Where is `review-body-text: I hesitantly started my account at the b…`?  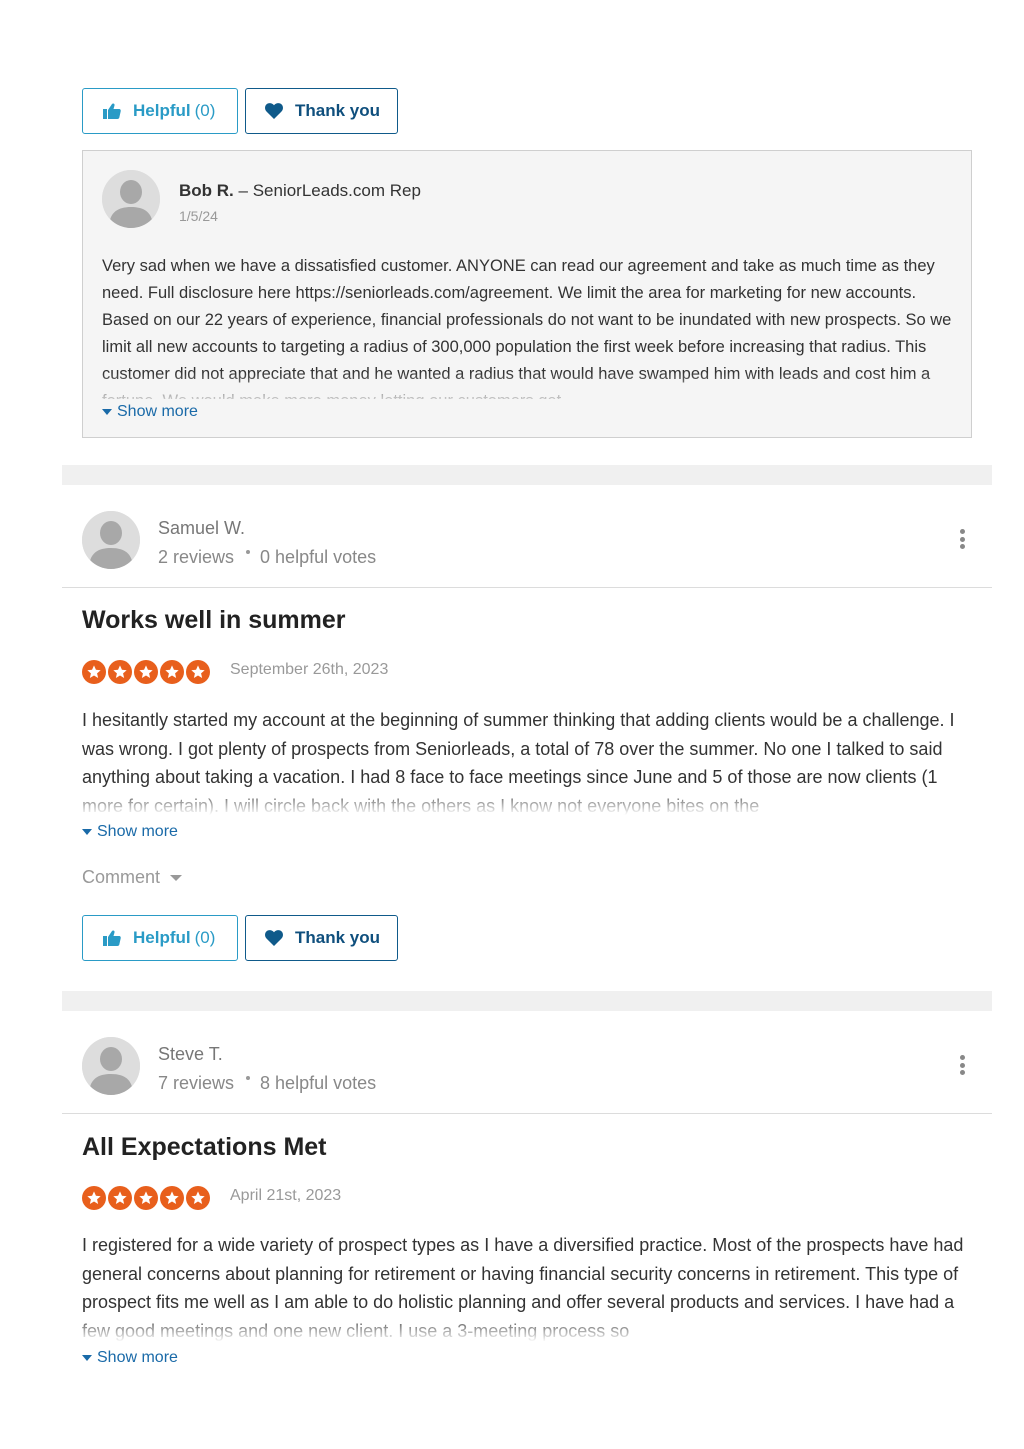
review-body-text: I hesitantly started my account at the b… is located at coordinates (518, 763).